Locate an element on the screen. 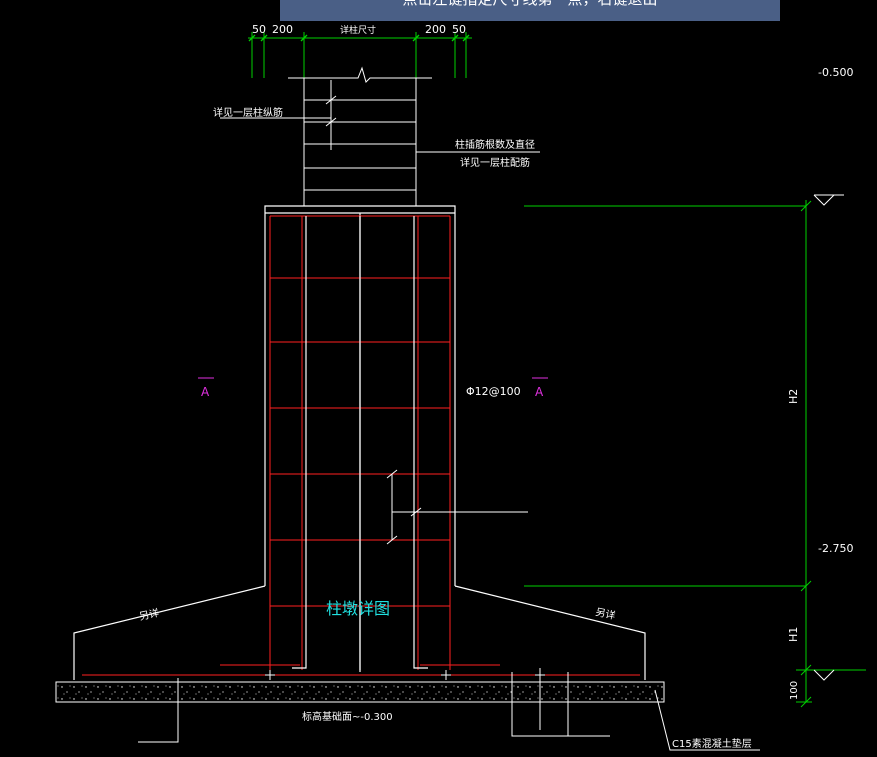 This screenshot has width=877, height=757. section-mark-right: A is located at coordinates (540, 388).